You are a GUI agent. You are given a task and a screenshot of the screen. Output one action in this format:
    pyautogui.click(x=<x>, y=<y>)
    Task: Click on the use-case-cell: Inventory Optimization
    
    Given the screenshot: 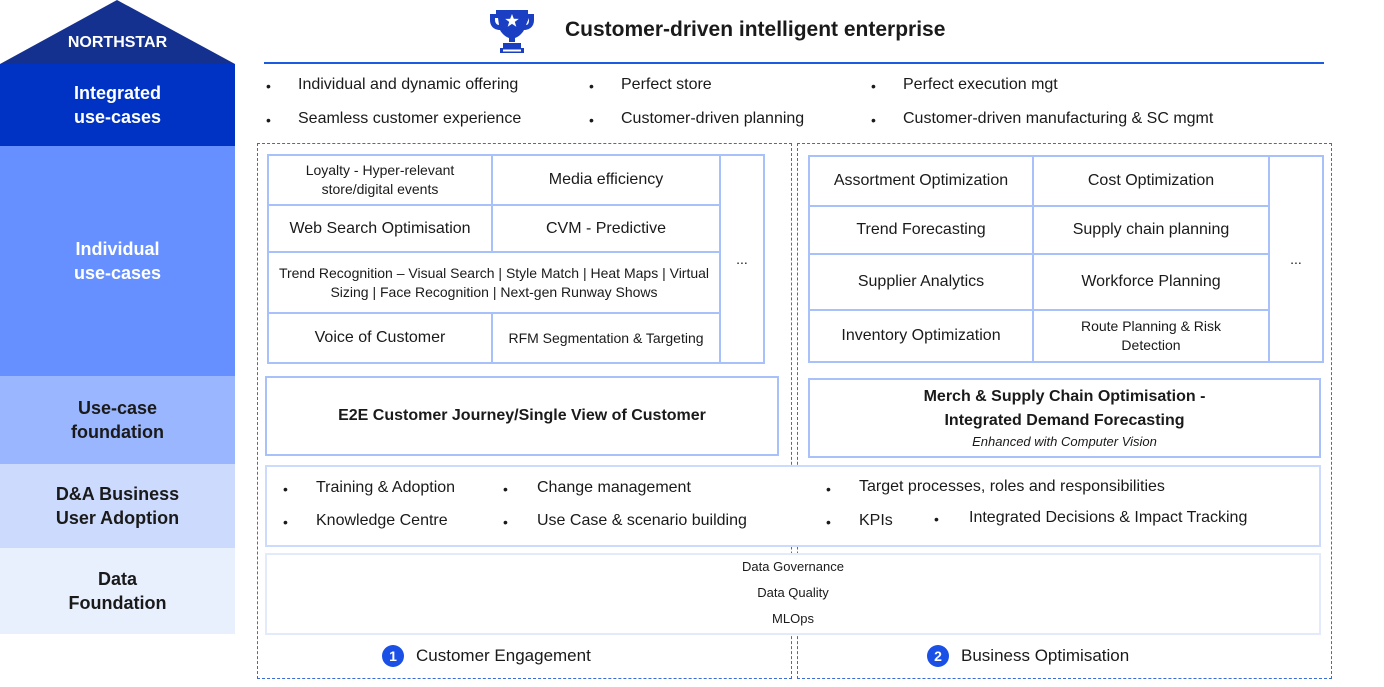 What is the action you would take?
    pyautogui.click(x=921, y=336)
    